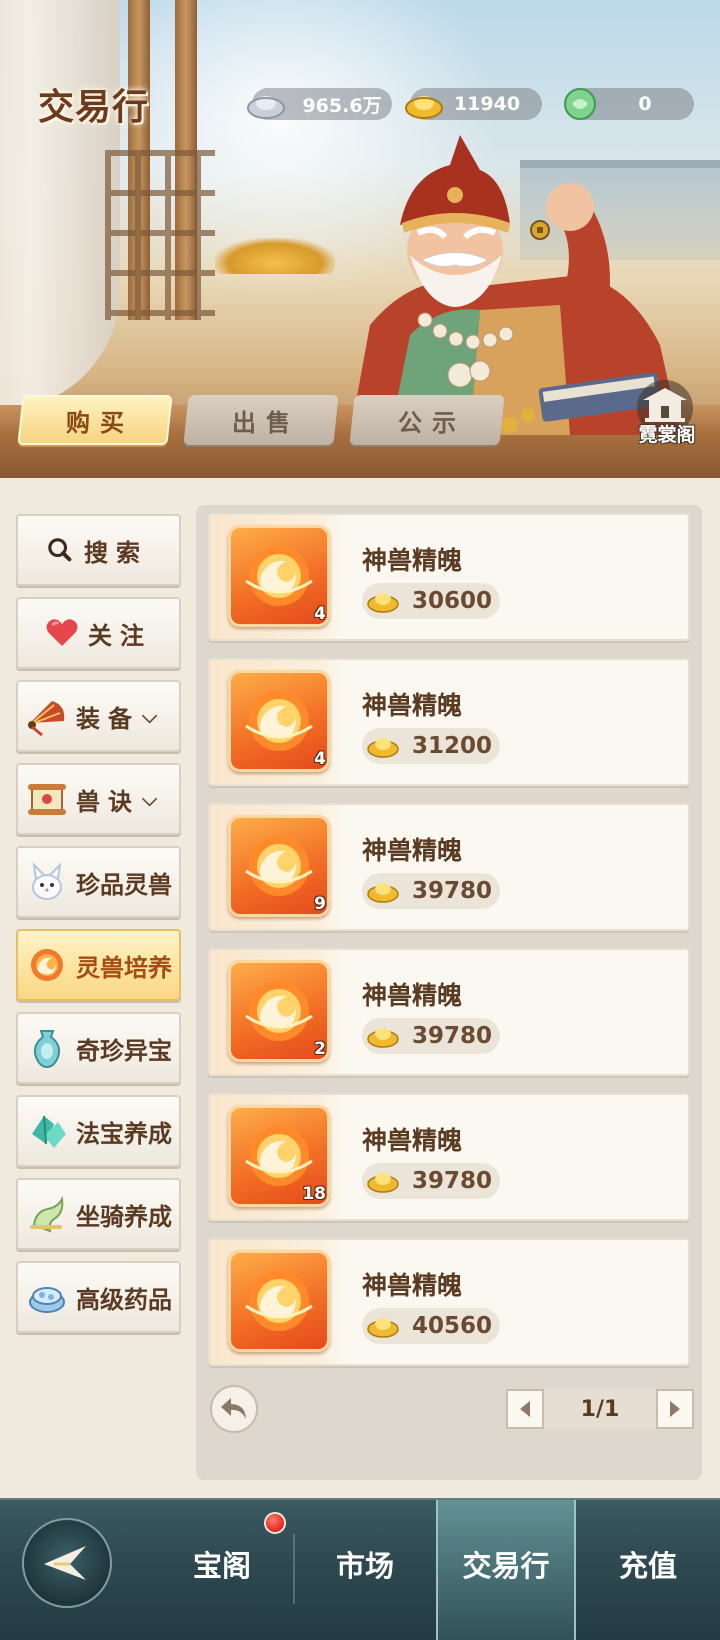 Image resolution: width=720 pixels, height=1640 pixels. Describe the element at coordinates (449, 1302) in the screenshot. I see `list-item: 神兽精魄 40560` at that location.